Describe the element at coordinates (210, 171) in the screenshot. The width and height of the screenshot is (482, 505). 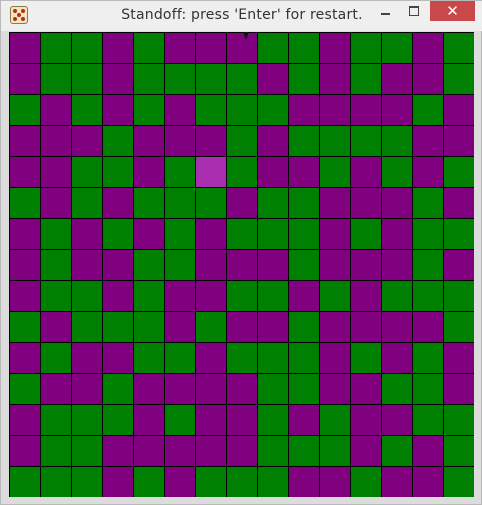
I see `board-cell-selected` at that location.